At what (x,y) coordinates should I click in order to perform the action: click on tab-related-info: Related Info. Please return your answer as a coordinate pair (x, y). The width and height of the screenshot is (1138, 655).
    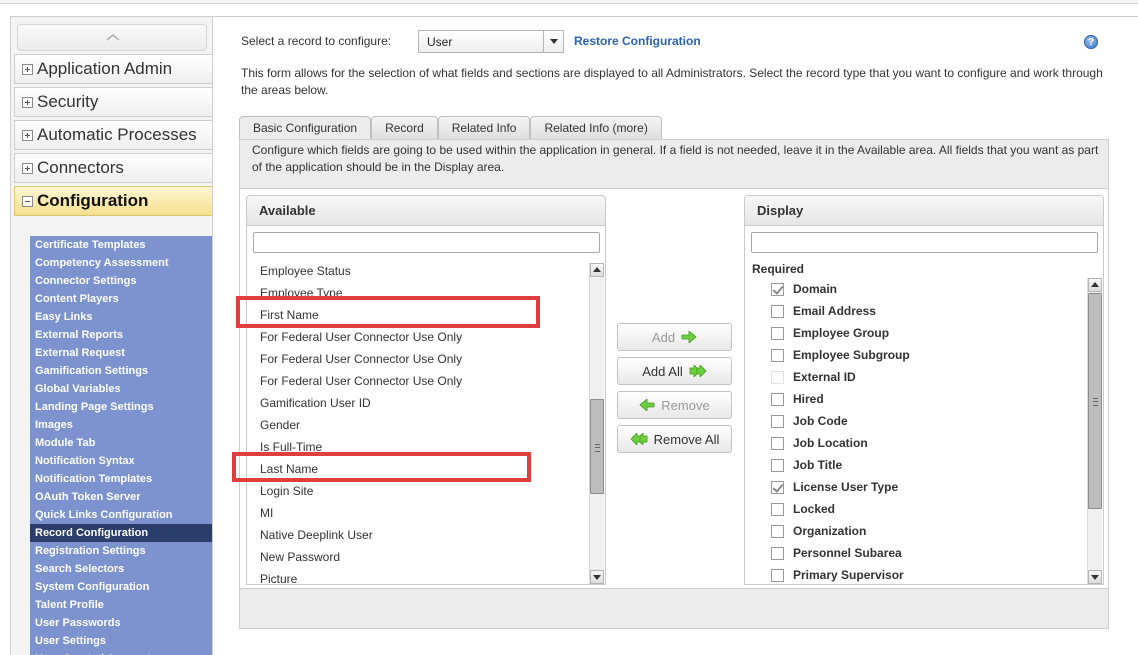
    Looking at the image, I should click on (484, 128).